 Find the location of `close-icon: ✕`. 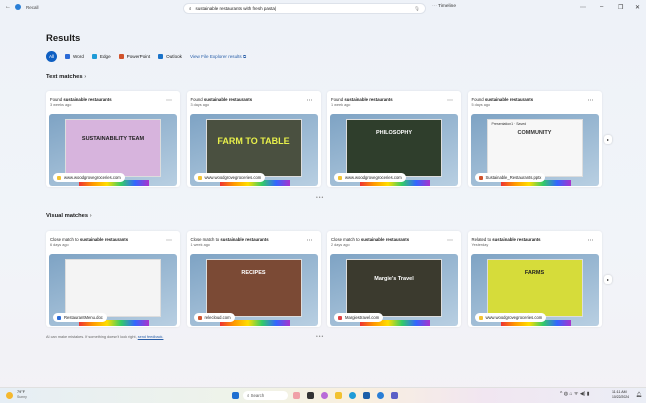

close-icon: ✕ is located at coordinates (637, 7).